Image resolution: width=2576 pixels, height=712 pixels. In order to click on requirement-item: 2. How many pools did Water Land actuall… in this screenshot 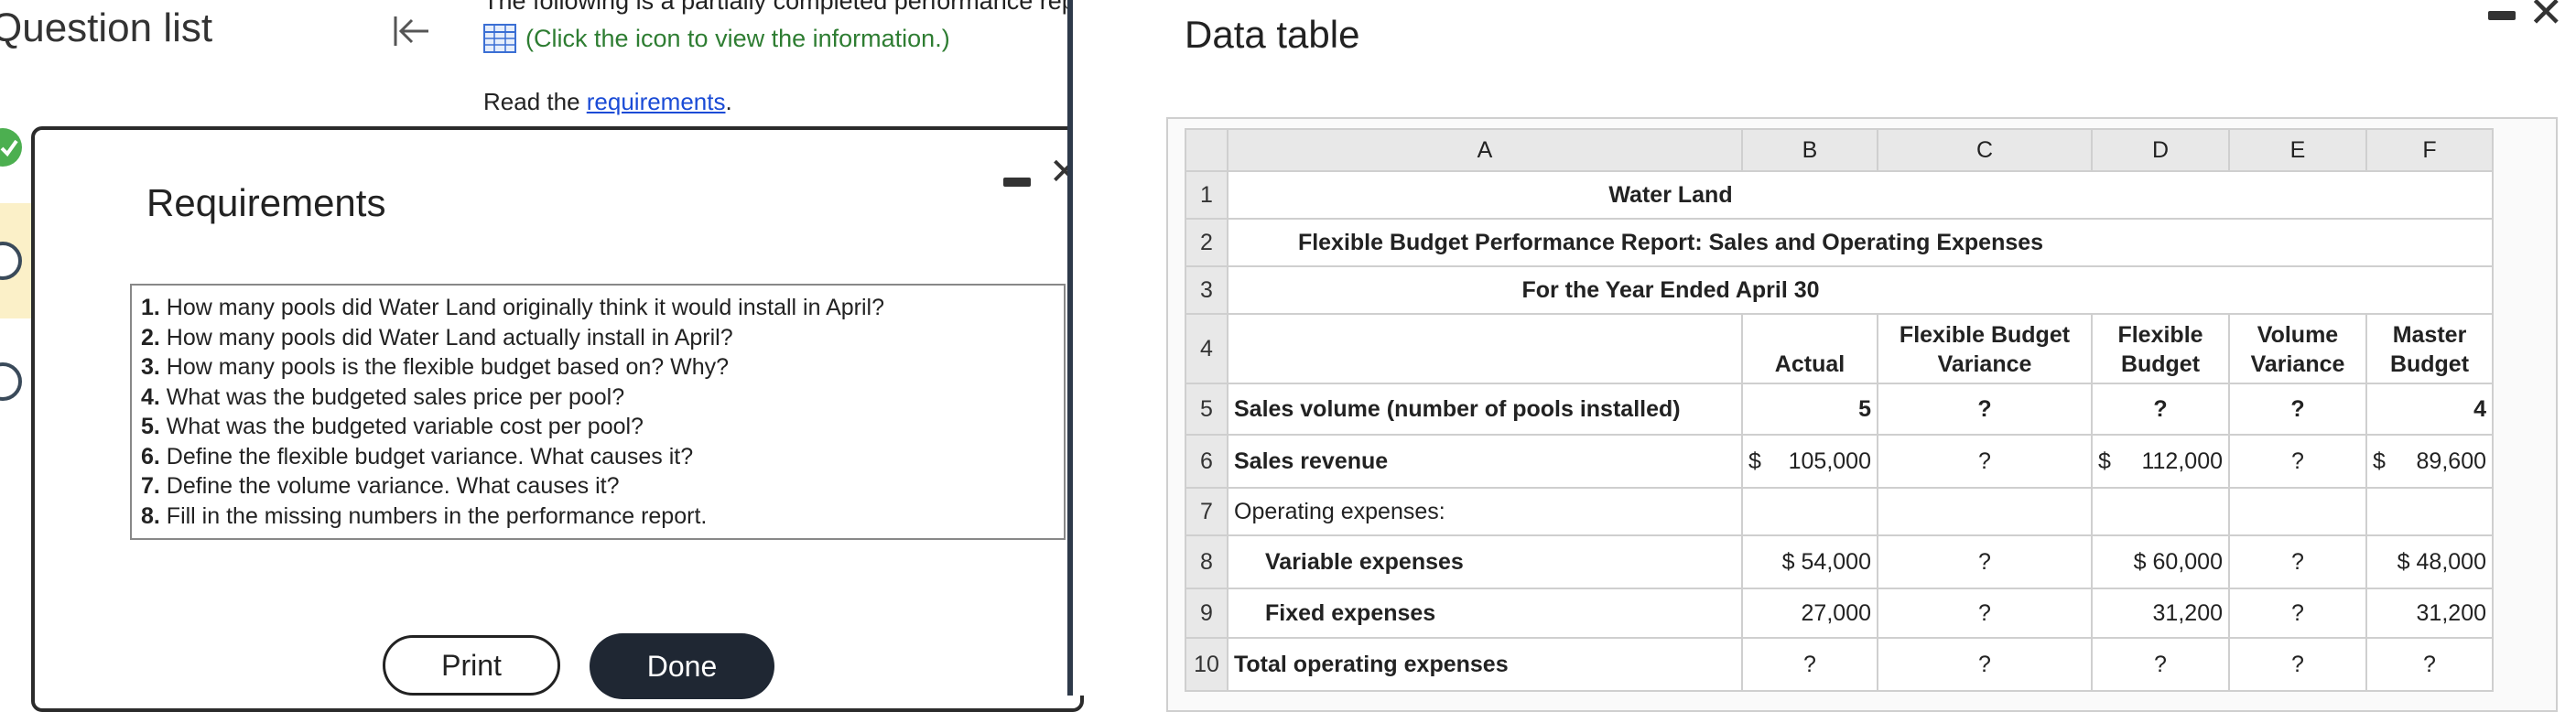, I will do `click(437, 337)`.